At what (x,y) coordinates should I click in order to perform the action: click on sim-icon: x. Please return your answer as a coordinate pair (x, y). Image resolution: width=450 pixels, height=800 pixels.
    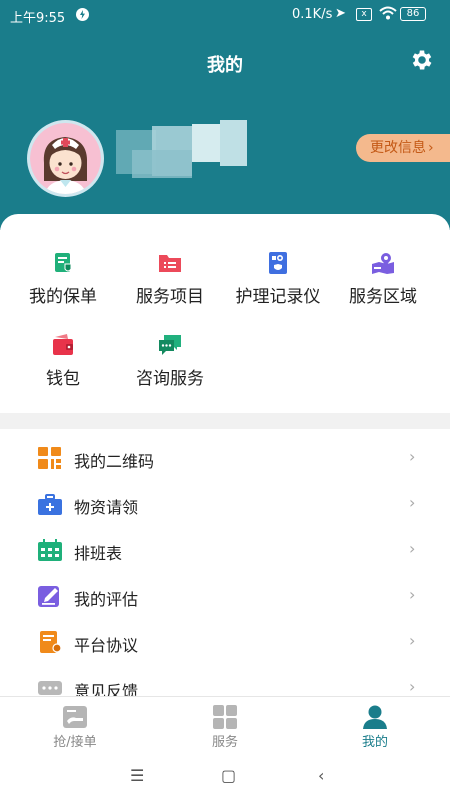
    Looking at the image, I should click on (364, 14).